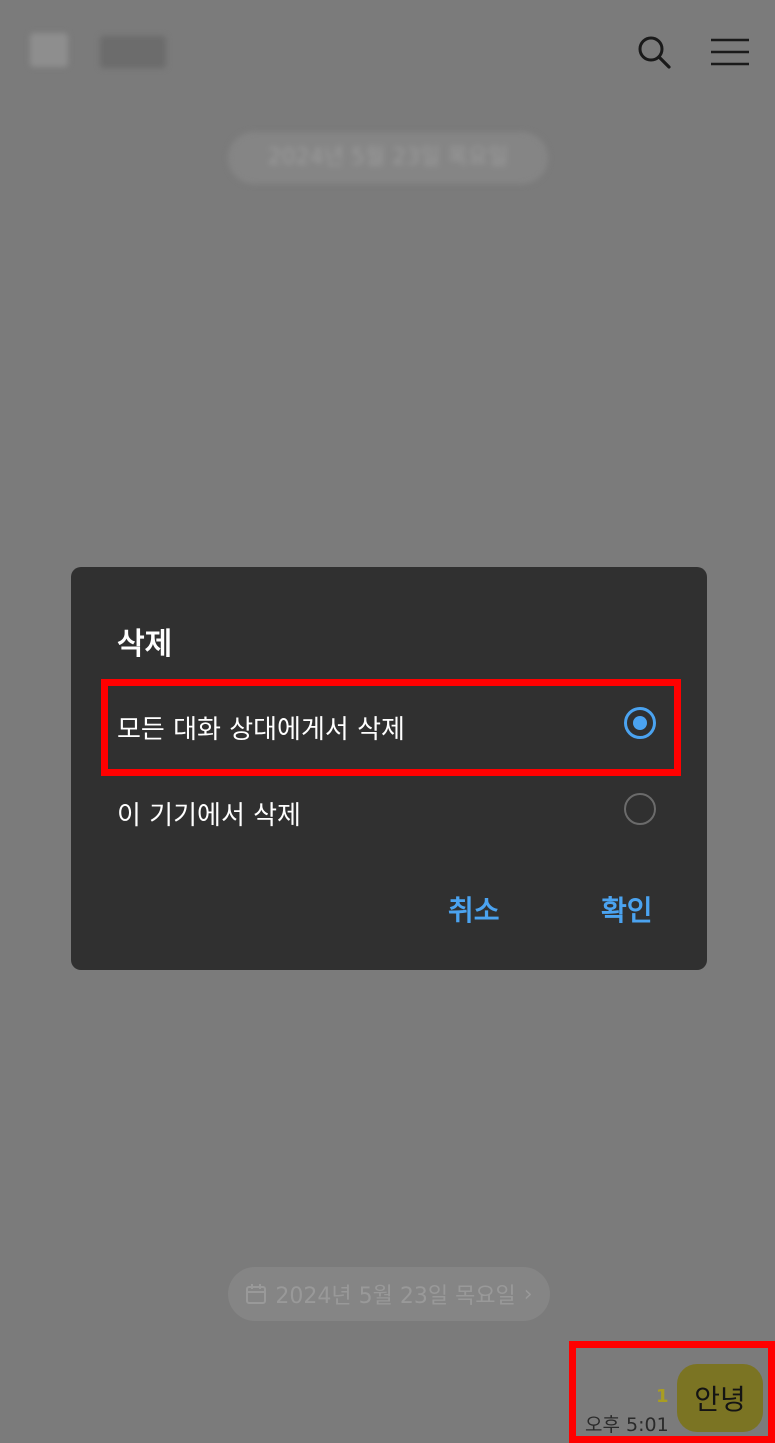 This screenshot has height=1443, width=775. What do you see at coordinates (389, 813) in the screenshot?
I see `option-delete-on-this-device: 이 기기에서 삭제` at bounding box center [389, 813].